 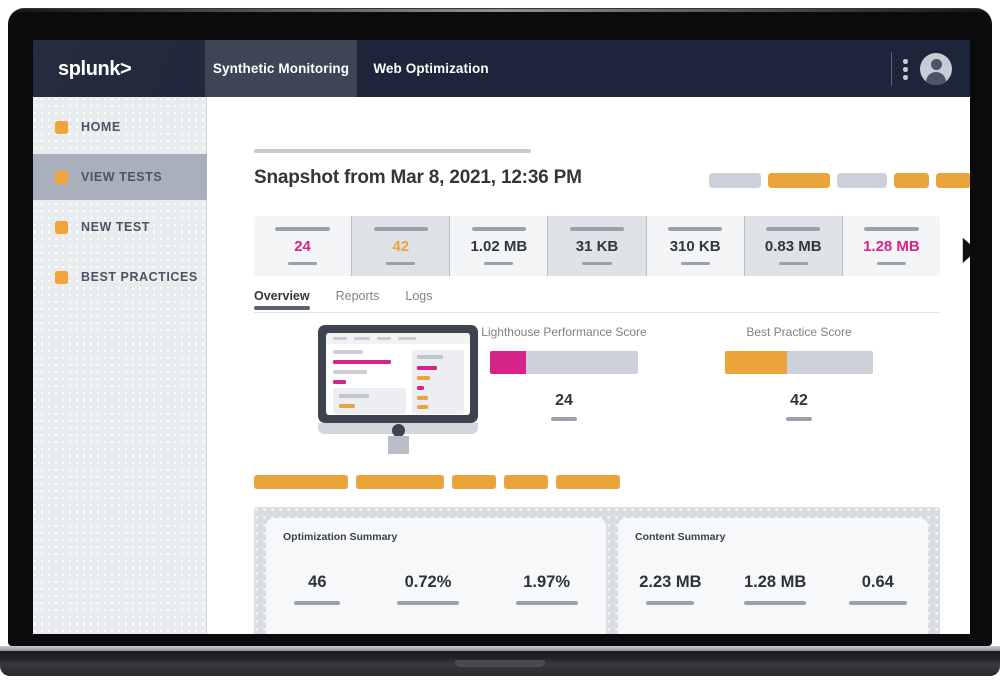 I want to click on sidebar-item-label: VIEW TESTS, so click(x=122, y=177).